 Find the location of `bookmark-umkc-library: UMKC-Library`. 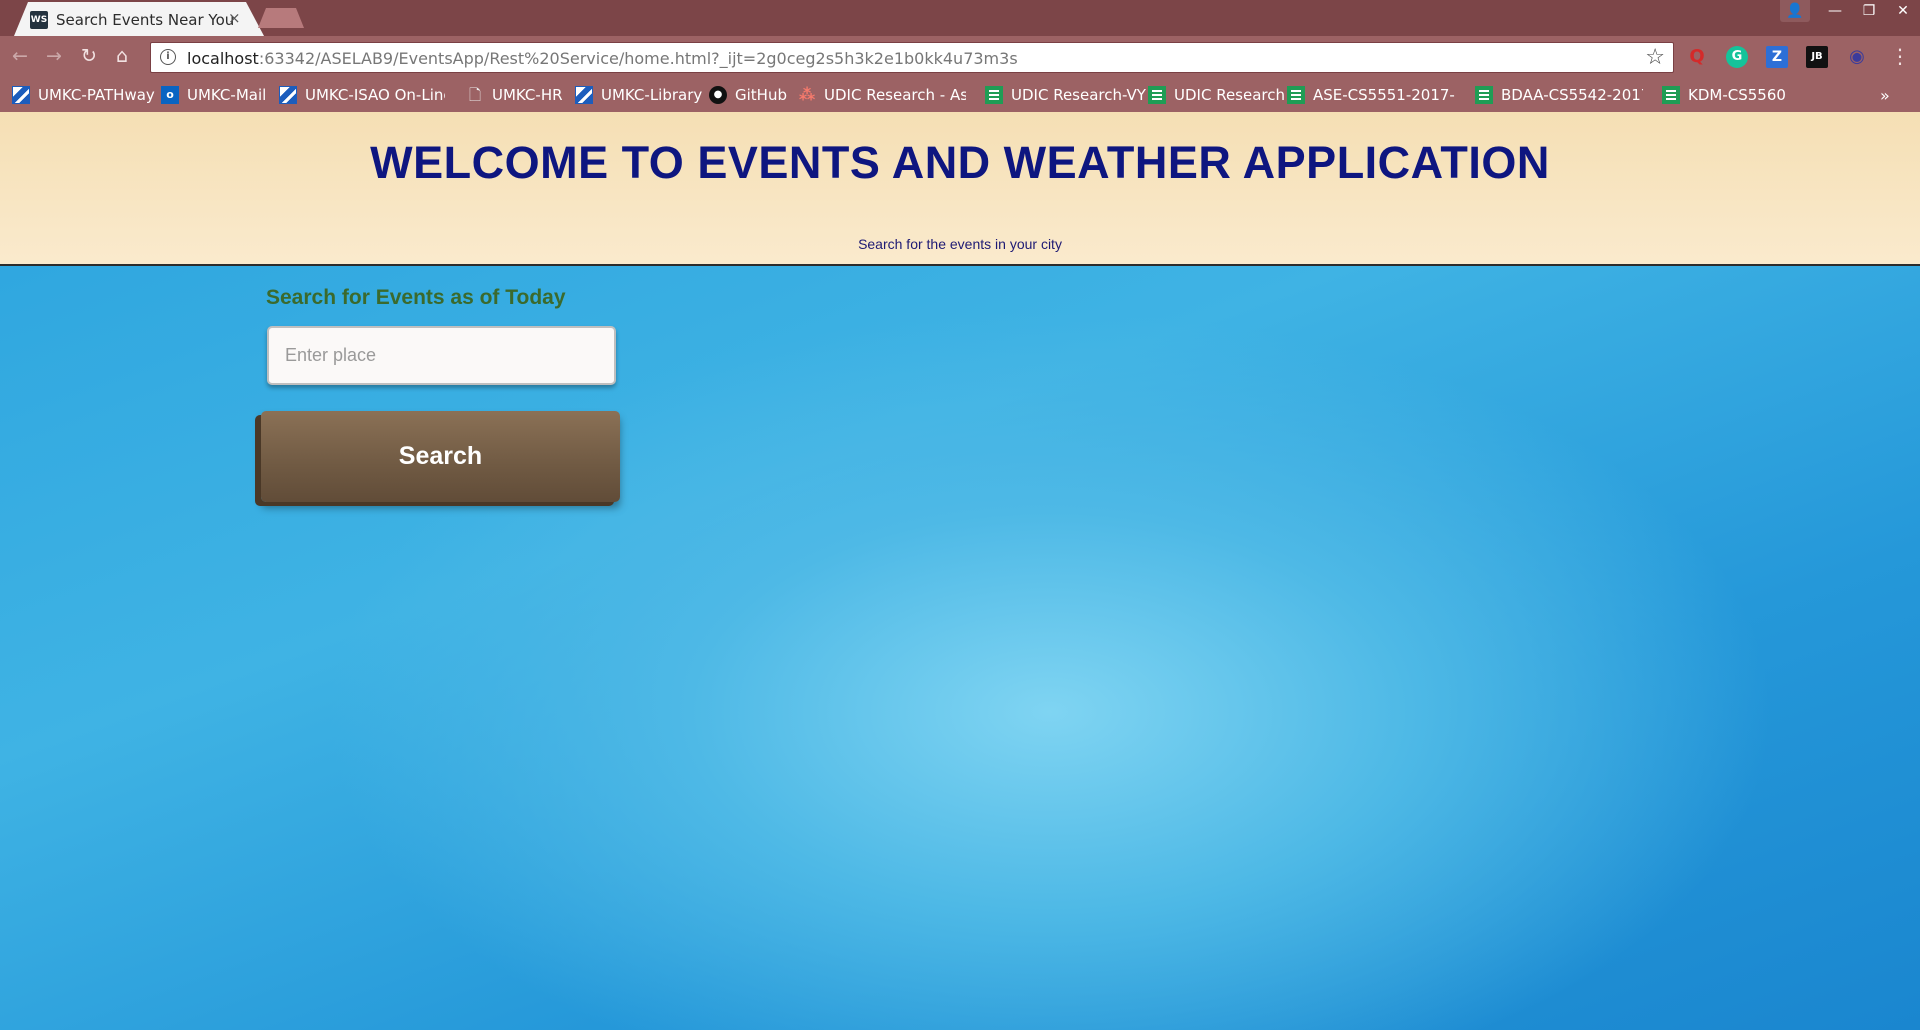

bookmark-umkc-library: UMKC-Library is located at coordinates (638, 95).